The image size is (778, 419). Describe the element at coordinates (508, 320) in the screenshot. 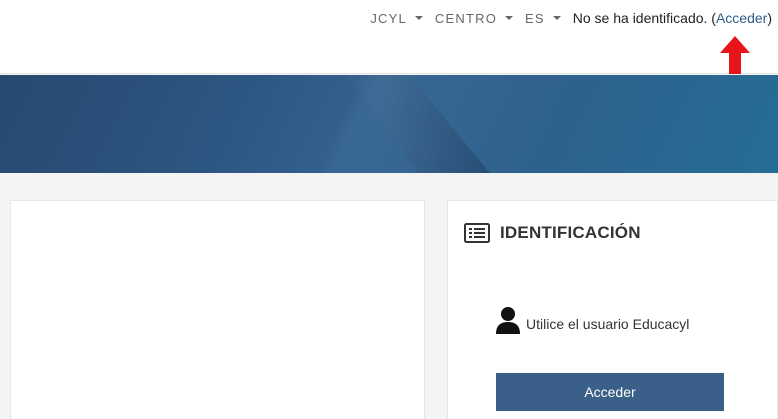

I see `user-icon` at that location.